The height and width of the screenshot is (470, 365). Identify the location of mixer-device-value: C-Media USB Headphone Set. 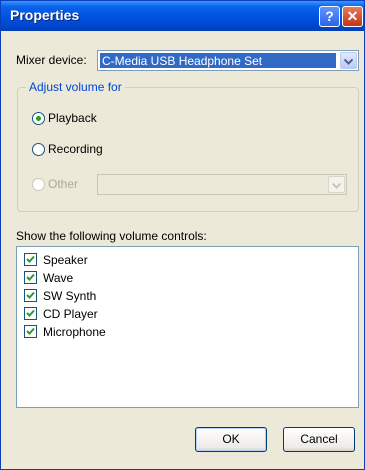
(218, 60).